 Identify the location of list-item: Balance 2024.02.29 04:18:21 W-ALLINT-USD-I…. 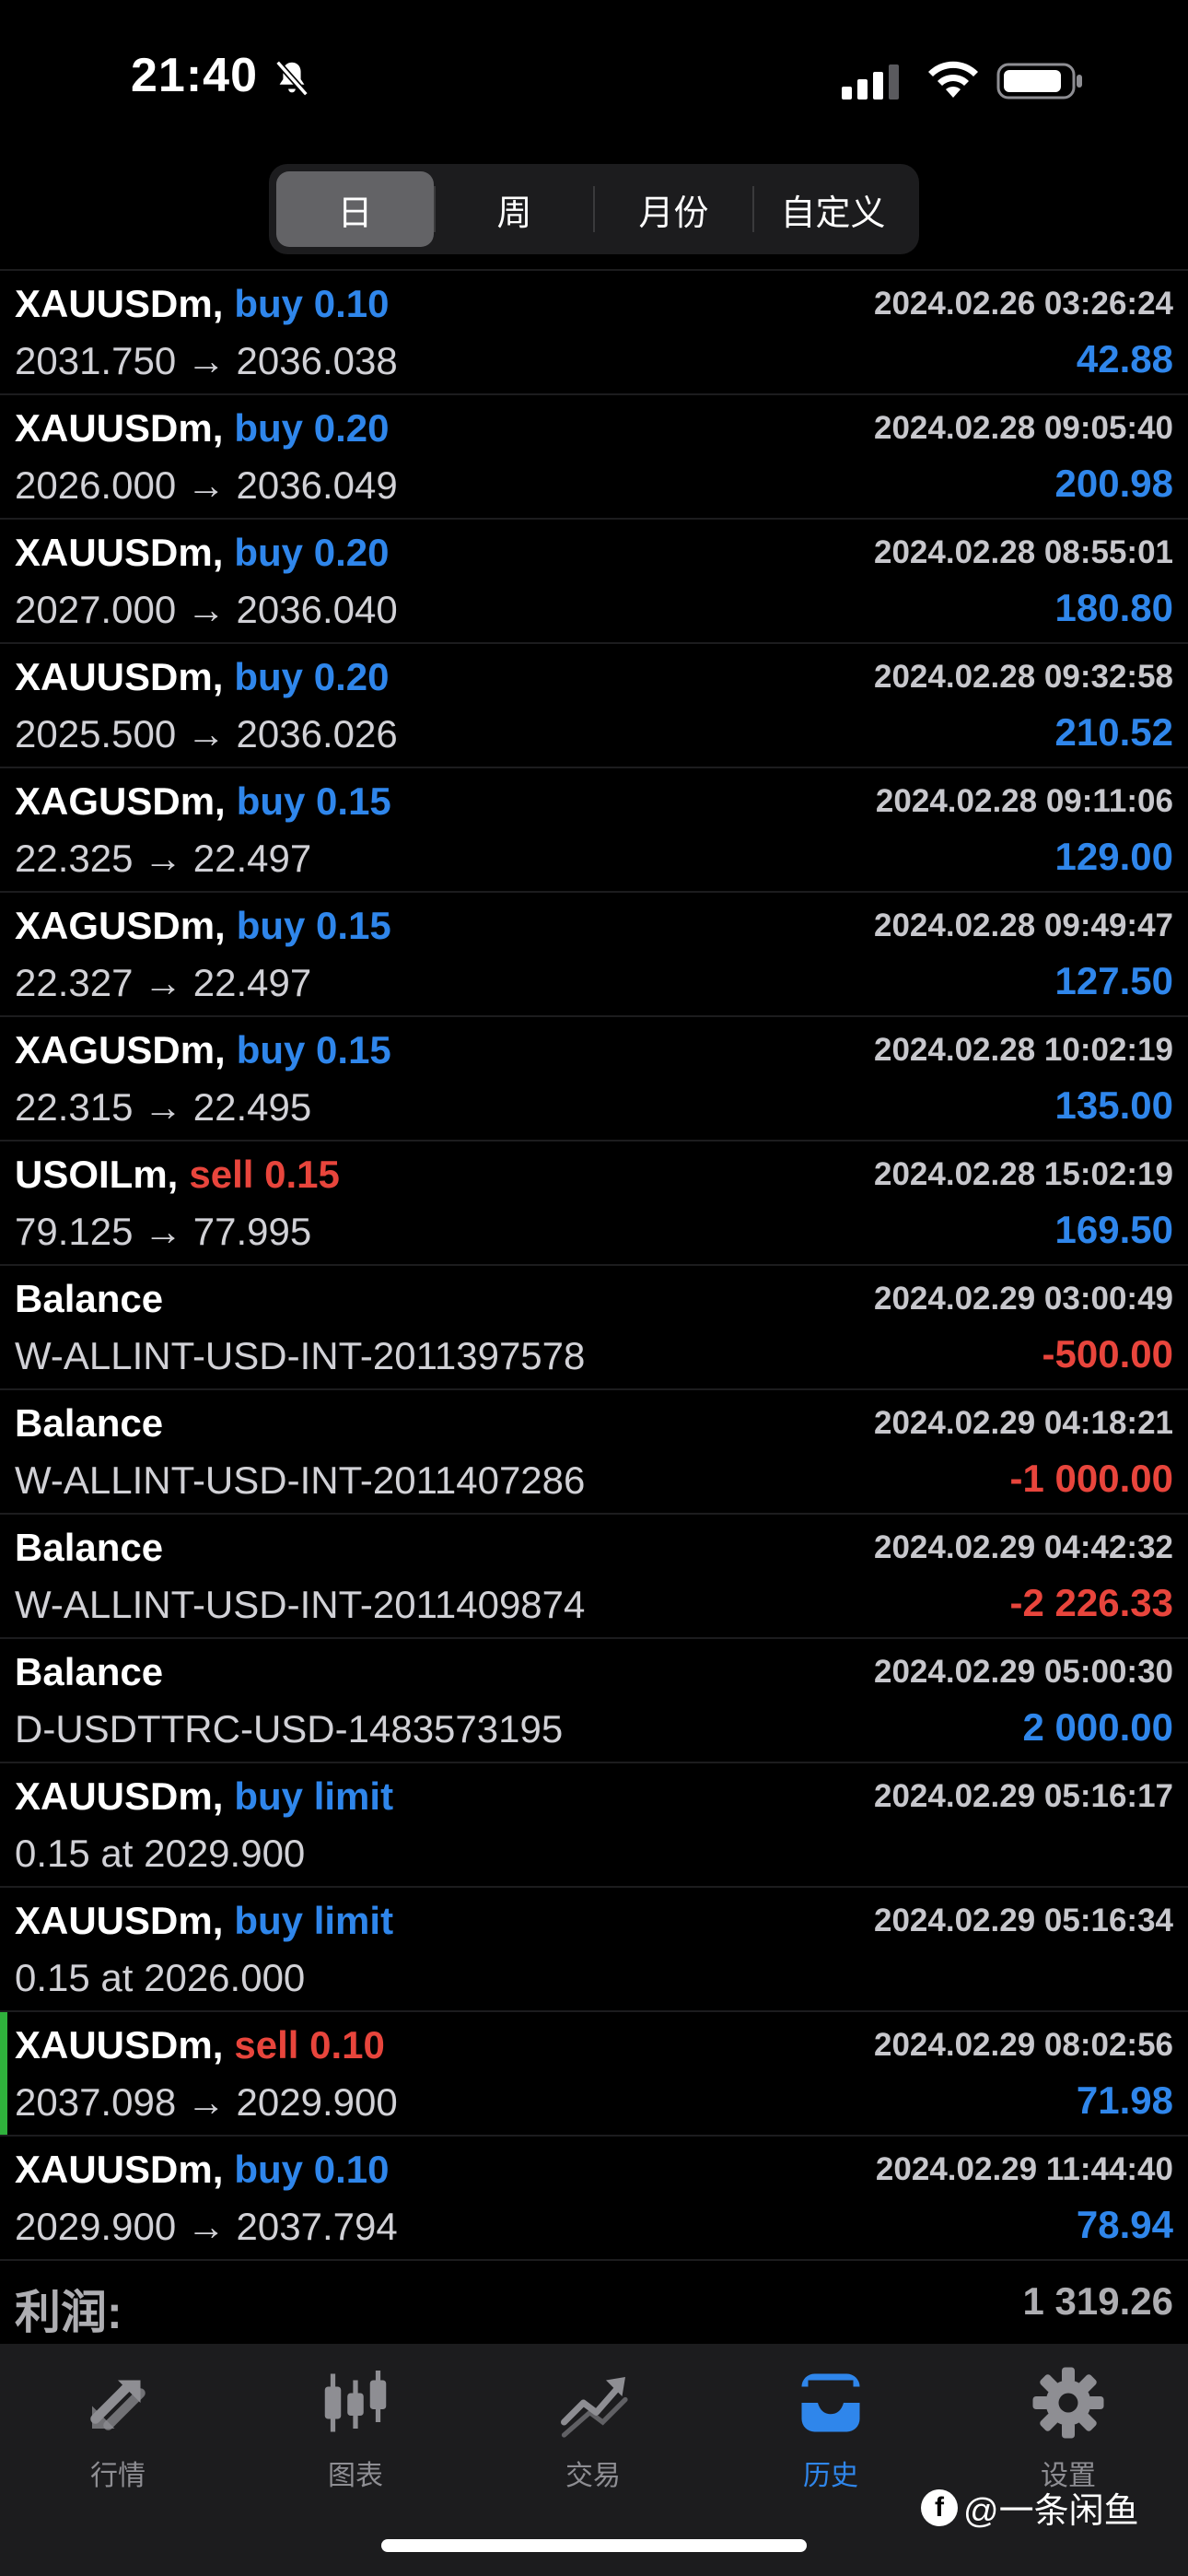
(594, 1452).